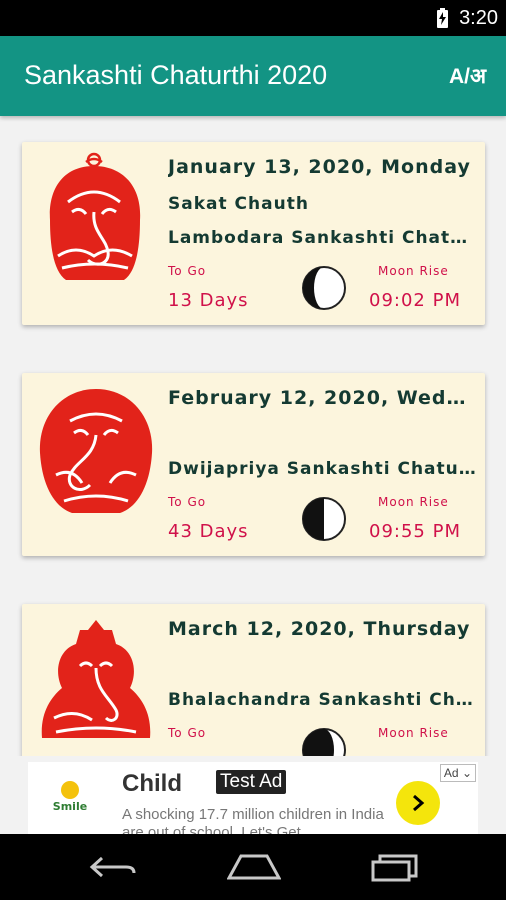 This screenshot has height=900, width=506. What do you see at coordinates (323, 469) in the screenshot?
I see `event-name: Dwijapriya Sankashti Chaturthi` at bounding box center [323, 469].